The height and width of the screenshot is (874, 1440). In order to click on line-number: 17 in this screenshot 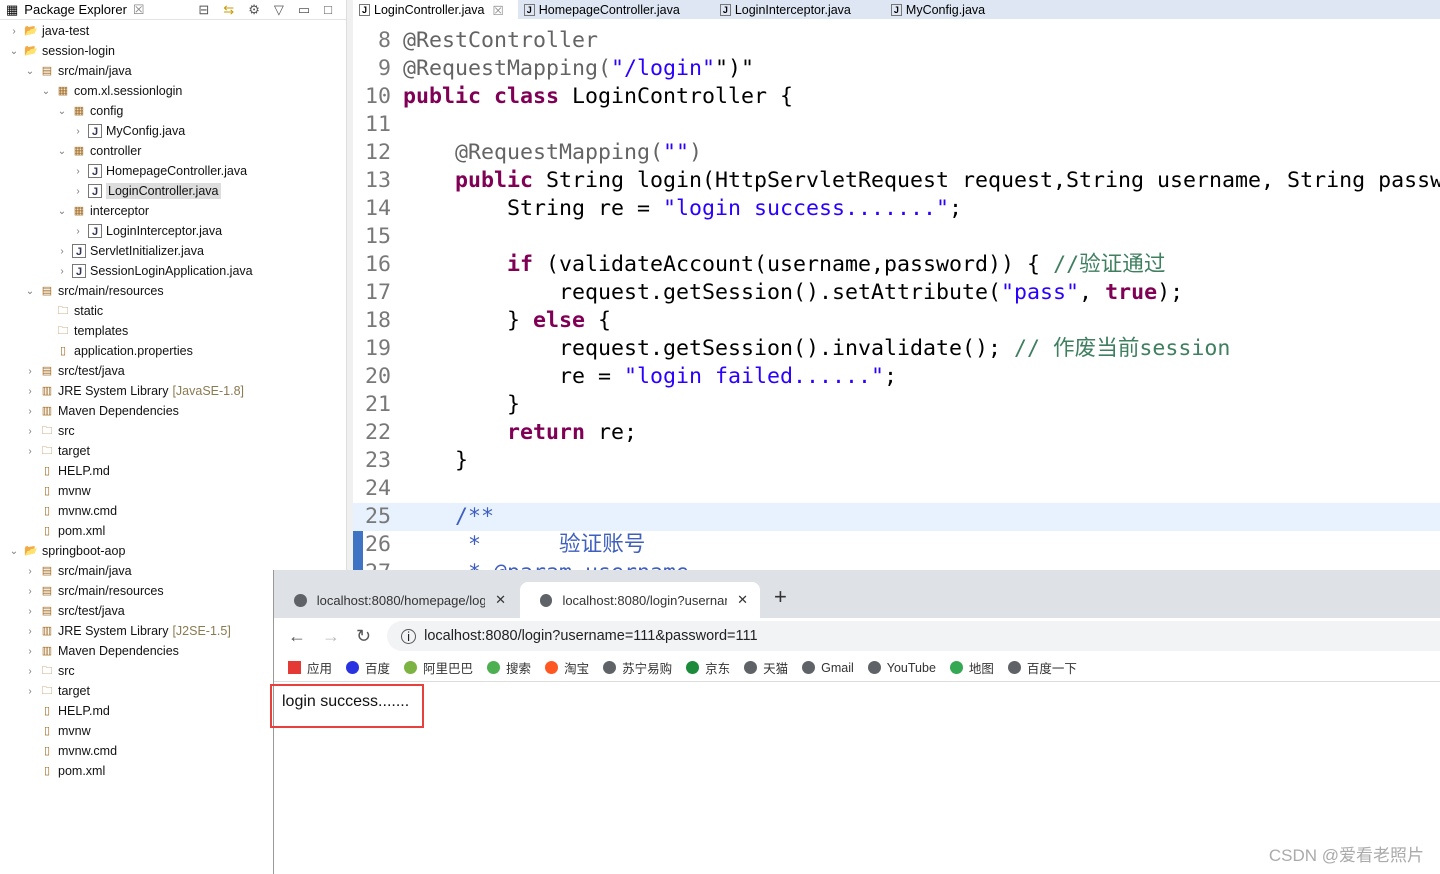, I will do `click(377, 292)`.